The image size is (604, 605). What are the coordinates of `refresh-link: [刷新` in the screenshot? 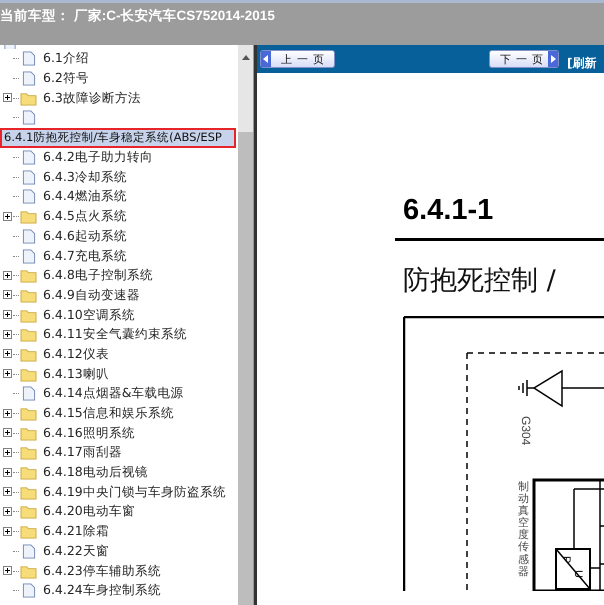 It's located at (581, 63).